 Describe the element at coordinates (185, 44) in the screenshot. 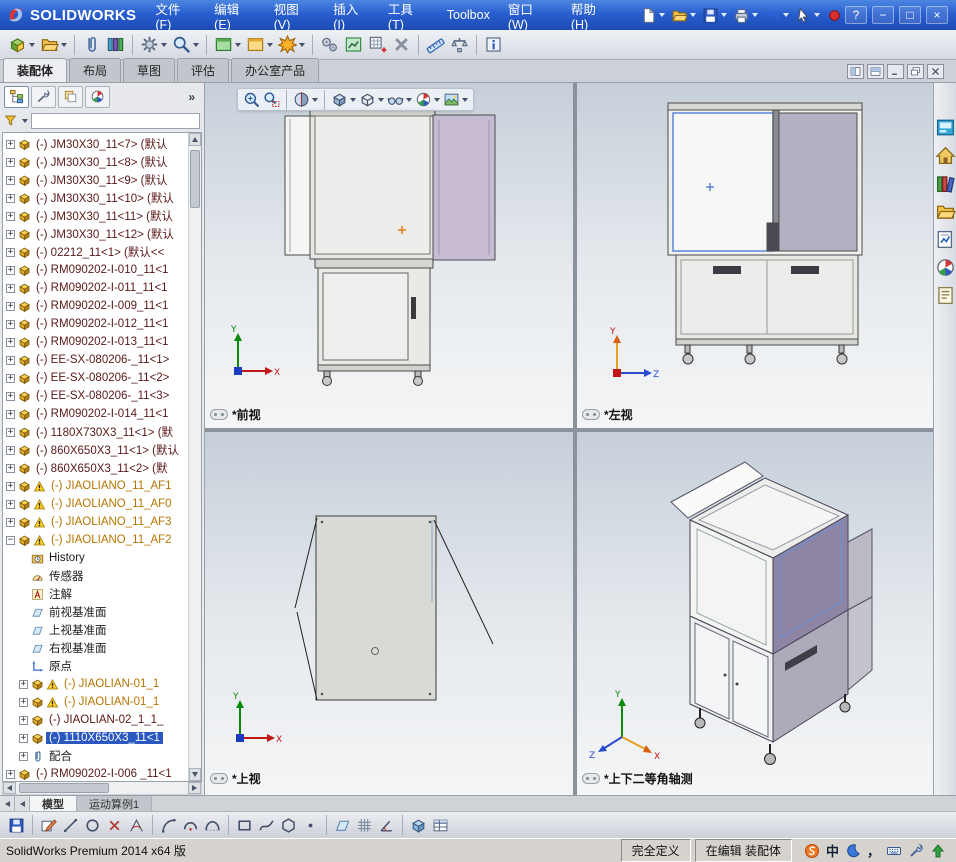

I see `magnifier-button` at that location.